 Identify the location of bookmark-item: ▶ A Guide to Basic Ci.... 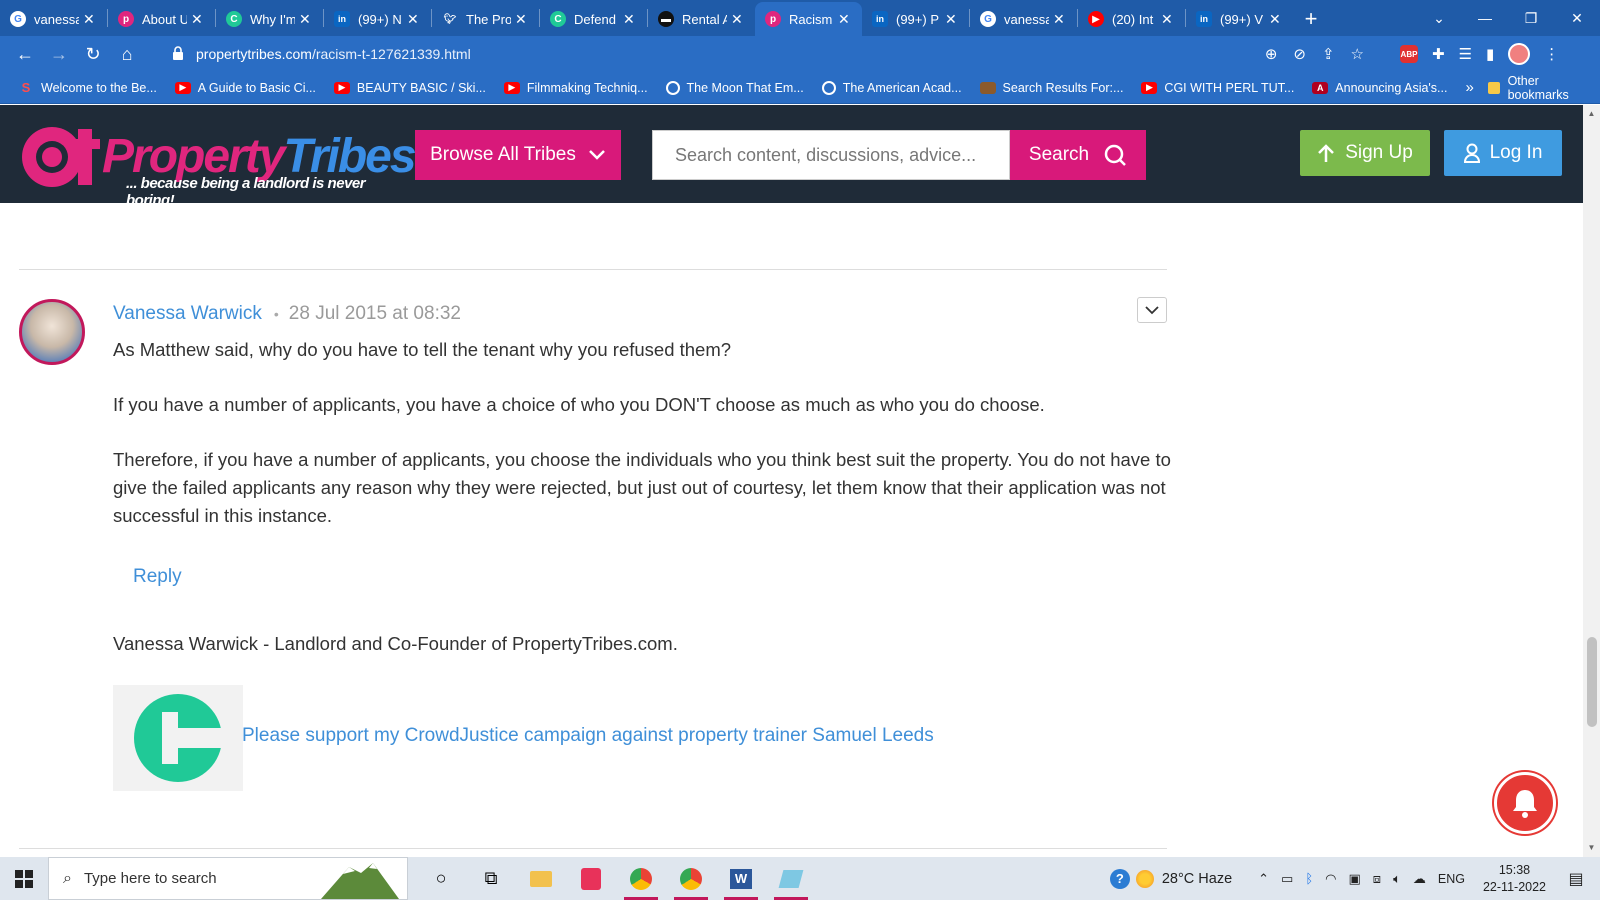
(245, 88).